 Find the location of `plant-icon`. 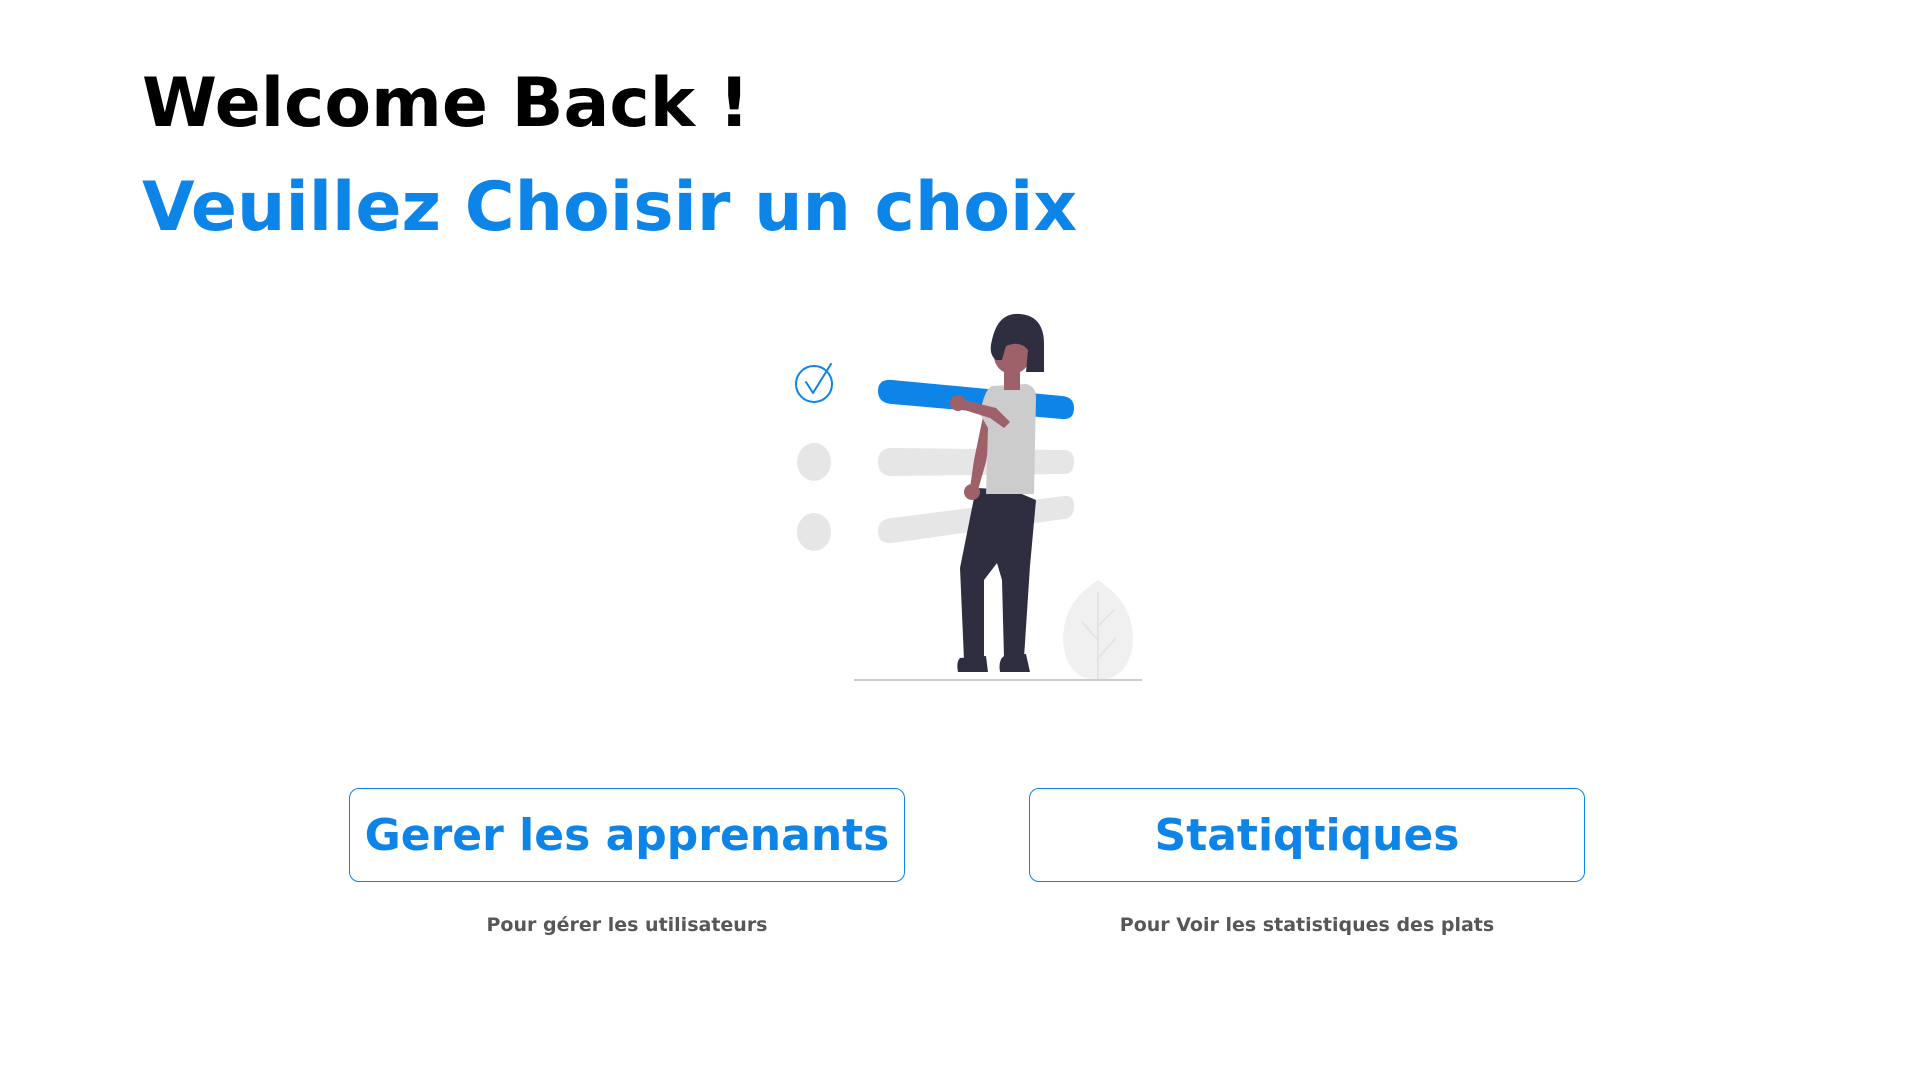

plant-icon is located at coordinates (1098, 630).